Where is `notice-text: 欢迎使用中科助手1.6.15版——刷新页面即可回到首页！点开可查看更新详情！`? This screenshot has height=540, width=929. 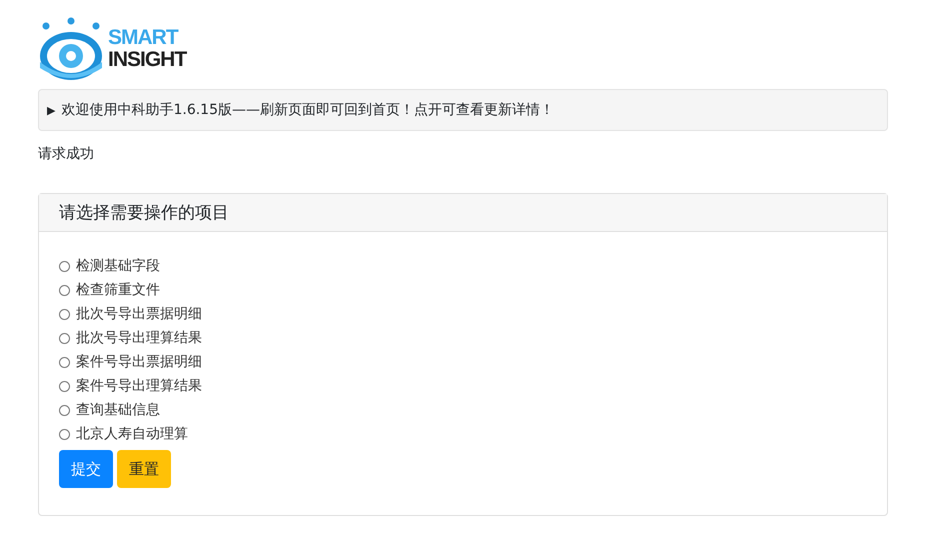
notice-text: 欢迎使用中科助手1.6.15版——刷新页面即可回到首页！点开可查看更新详情！ is located at coordinates (307, 110).